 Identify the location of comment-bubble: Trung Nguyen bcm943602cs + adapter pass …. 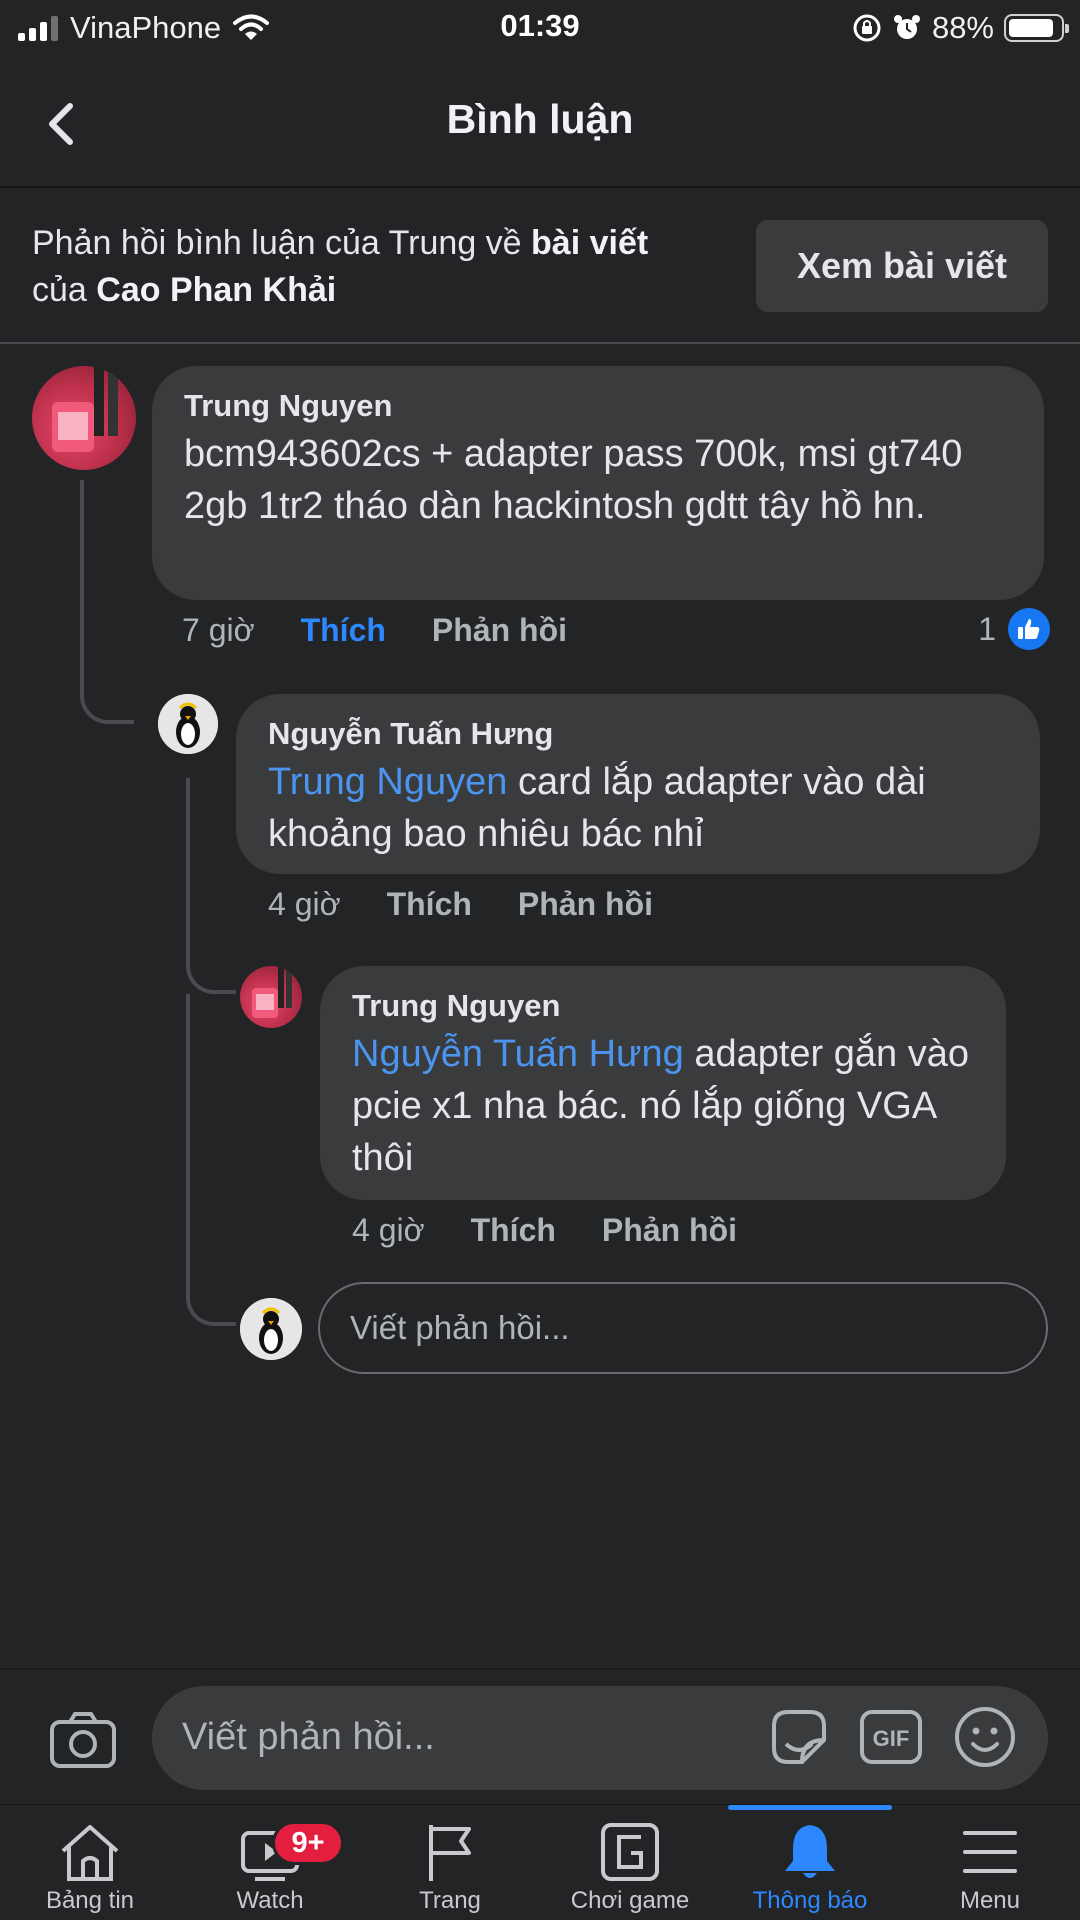
(598, 483).